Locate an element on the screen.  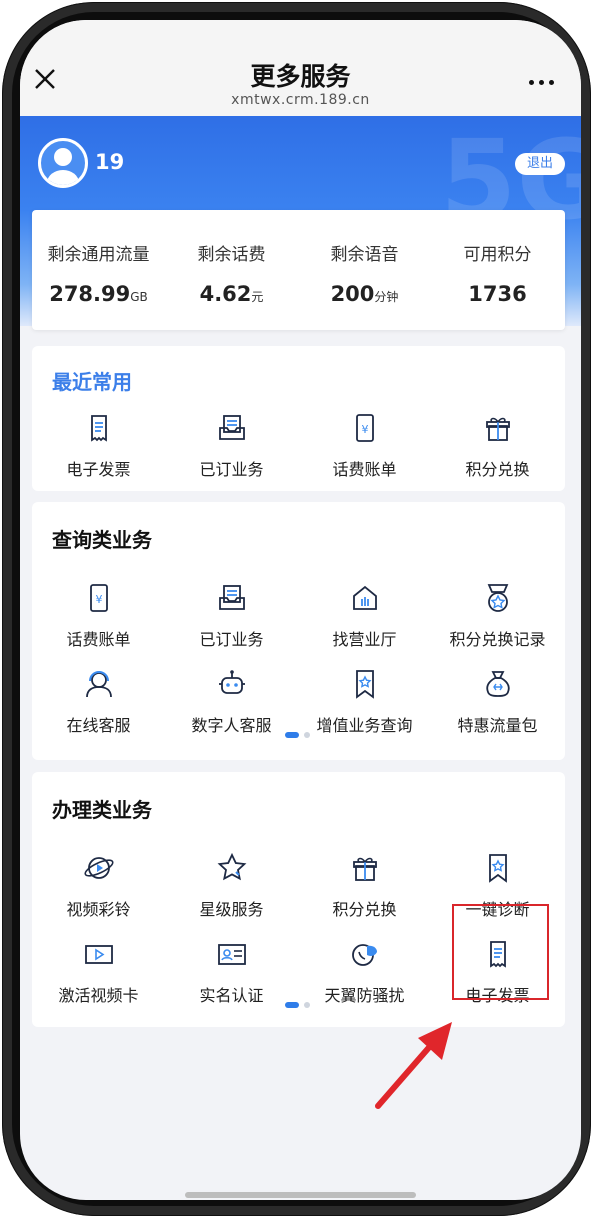
user-number: 19 is located at coordinates (110, 162).